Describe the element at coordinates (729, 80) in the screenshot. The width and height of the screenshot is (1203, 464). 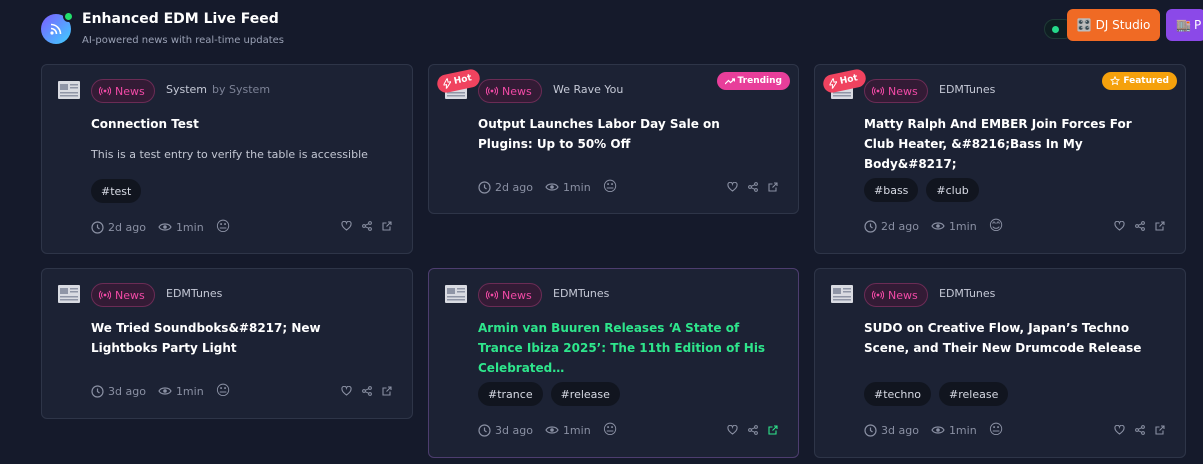
I see `trending-up-icon` at that location.